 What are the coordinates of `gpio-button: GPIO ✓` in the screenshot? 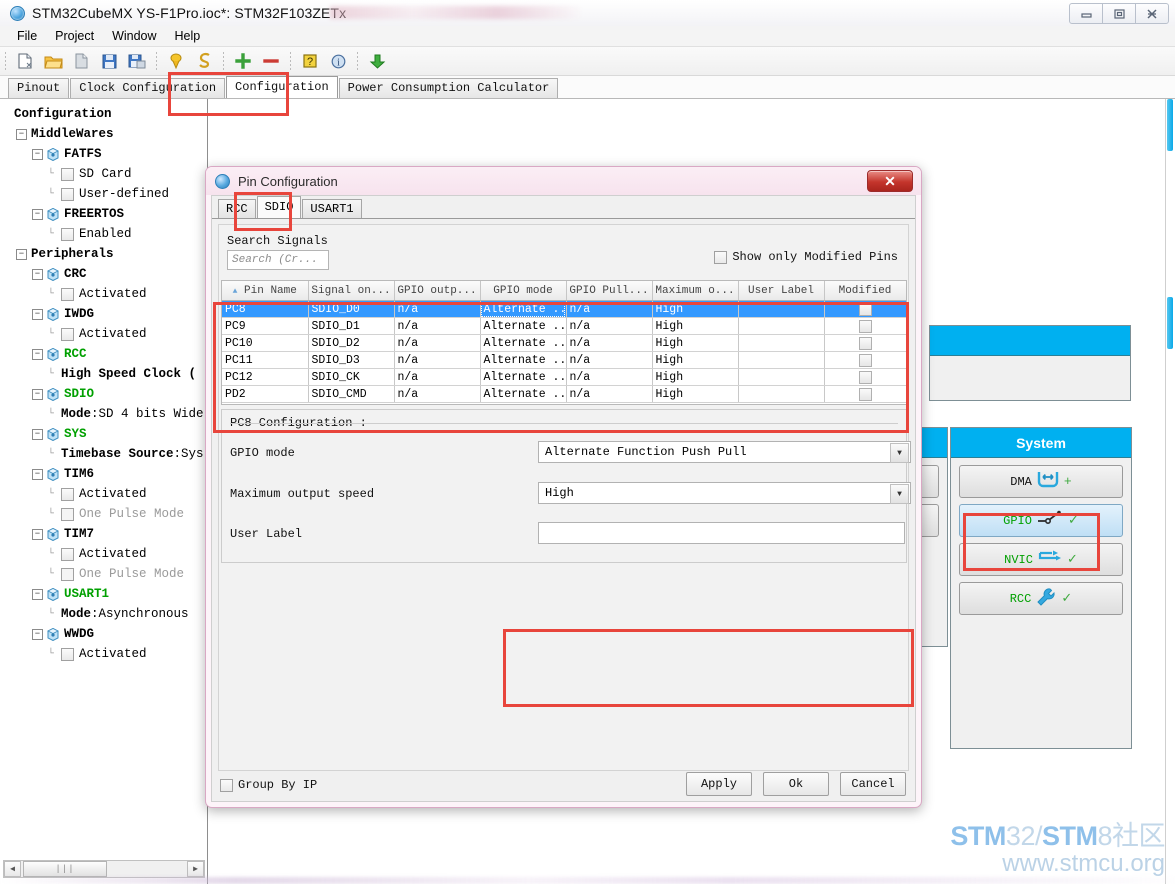 It's located at (1041, 520).